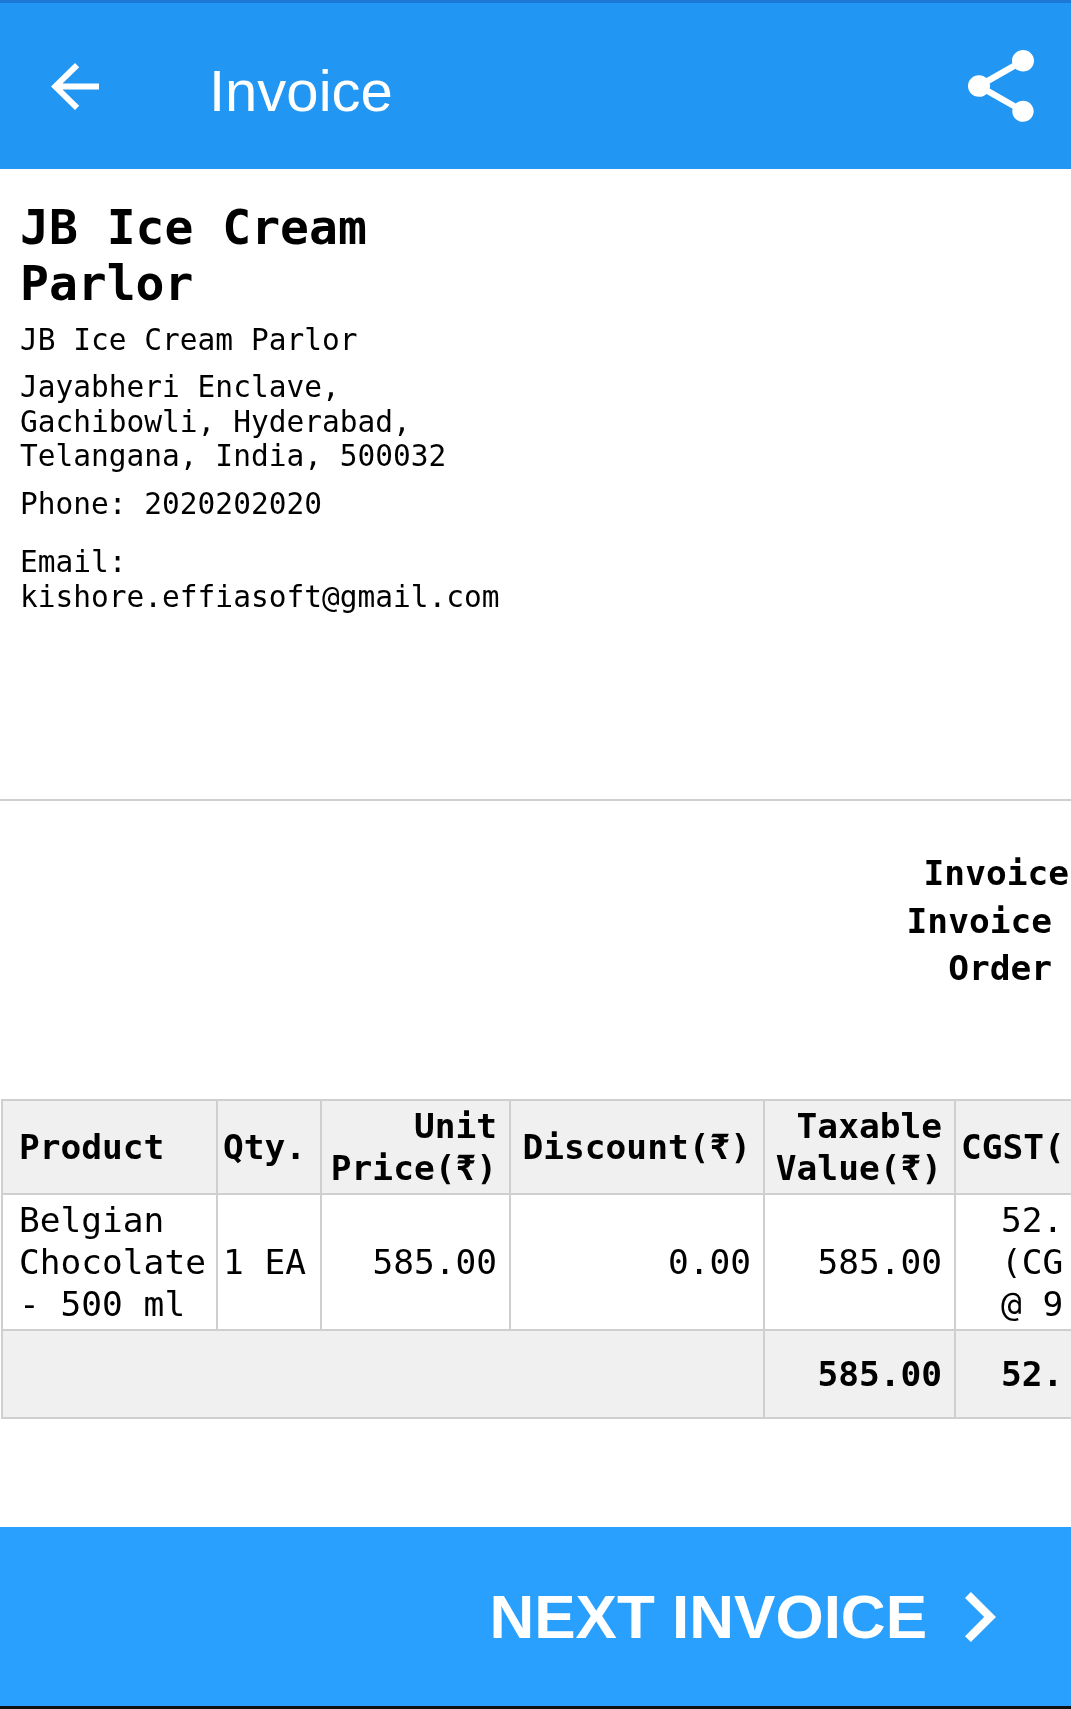 The image size is (1071, 1709). I want to click on total-cell: 52., so click(1013, 1373).